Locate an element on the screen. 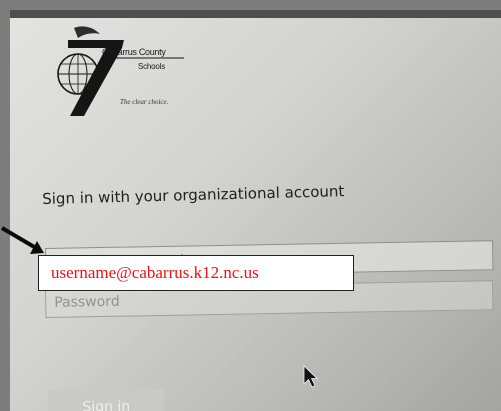 This screenshot has width=501, height=411. logo-subtitle: Schools is located at coordinates (152, 66).